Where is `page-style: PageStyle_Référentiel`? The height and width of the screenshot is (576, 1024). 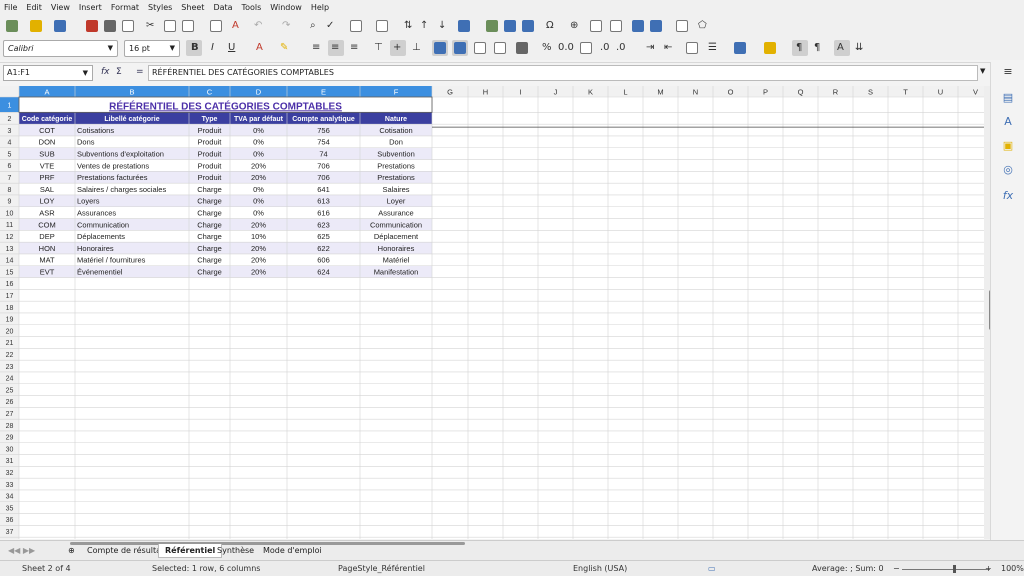 page-style: PageStyle_Référentiel is located at coordinates (381, 568).